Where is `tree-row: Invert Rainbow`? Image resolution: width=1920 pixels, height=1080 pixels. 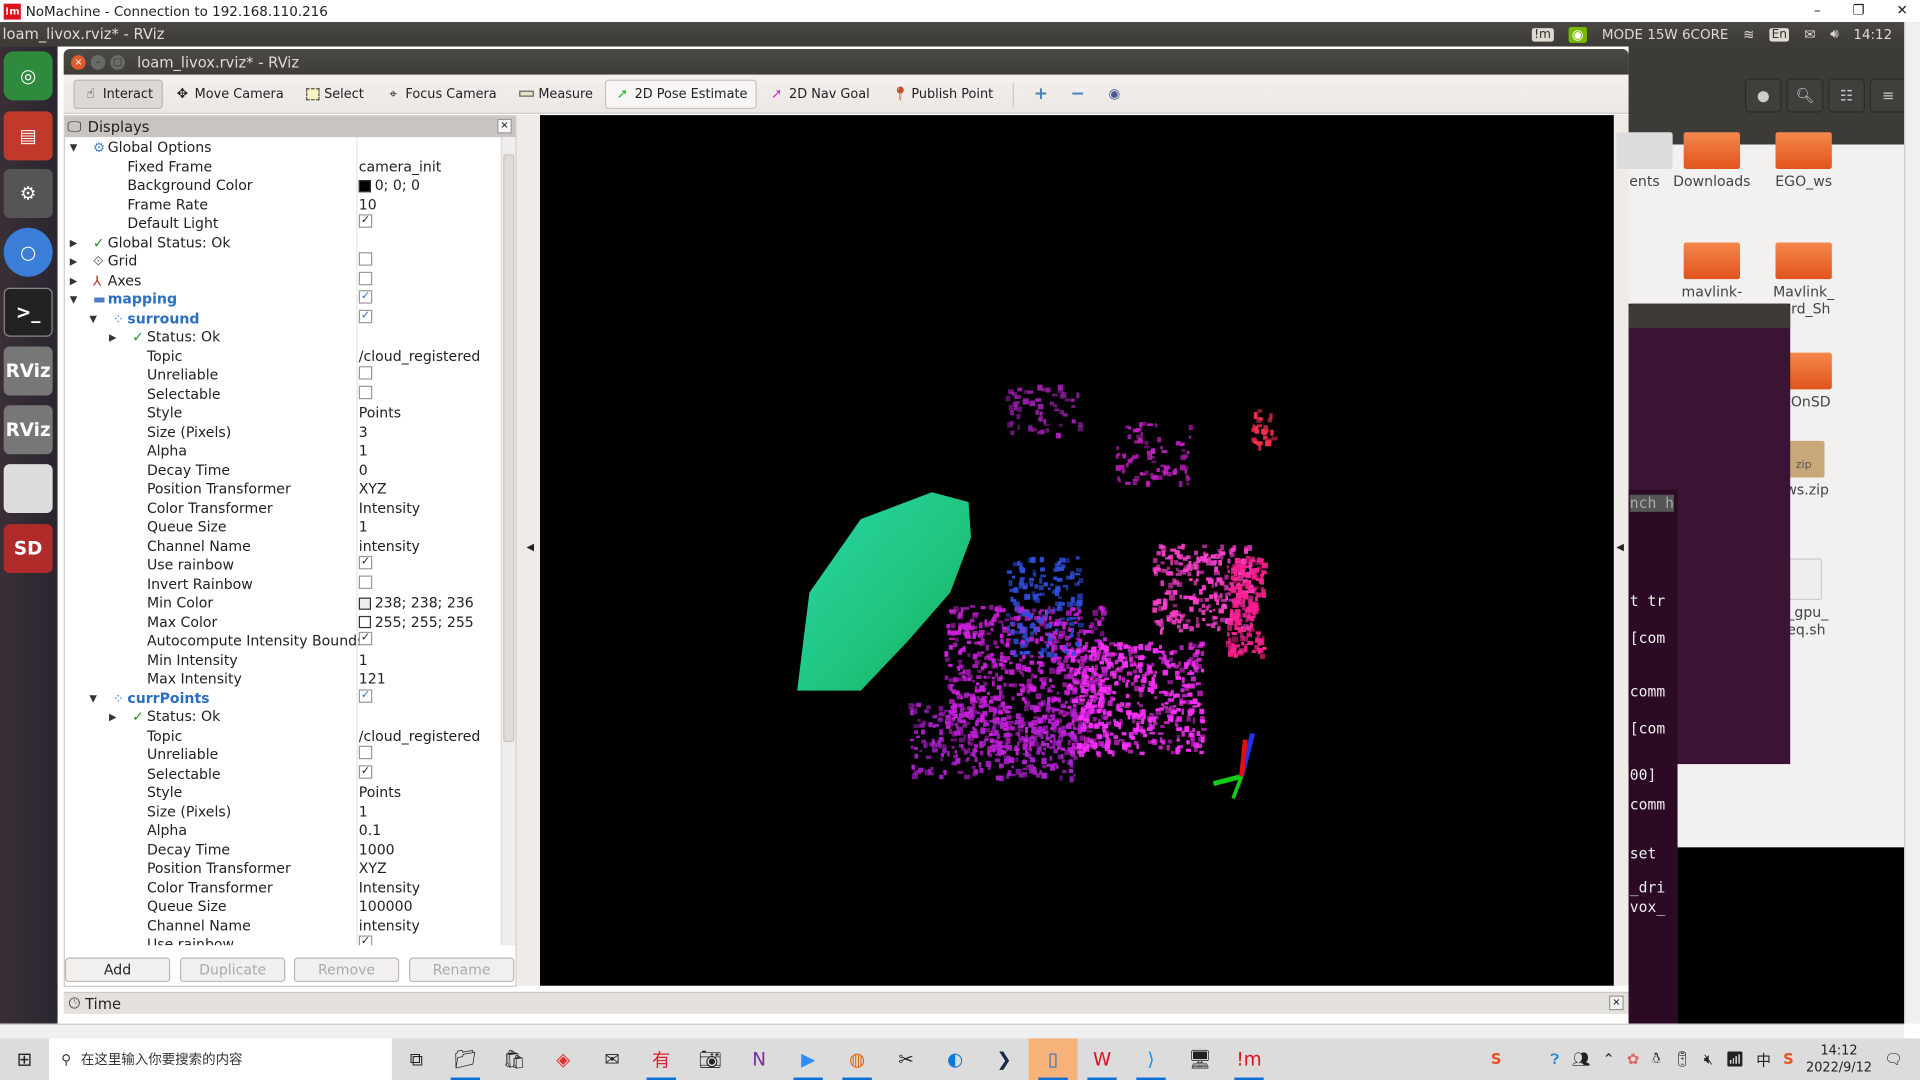 tree-row: Invert Rainbow is located at coordinates (284, 584).